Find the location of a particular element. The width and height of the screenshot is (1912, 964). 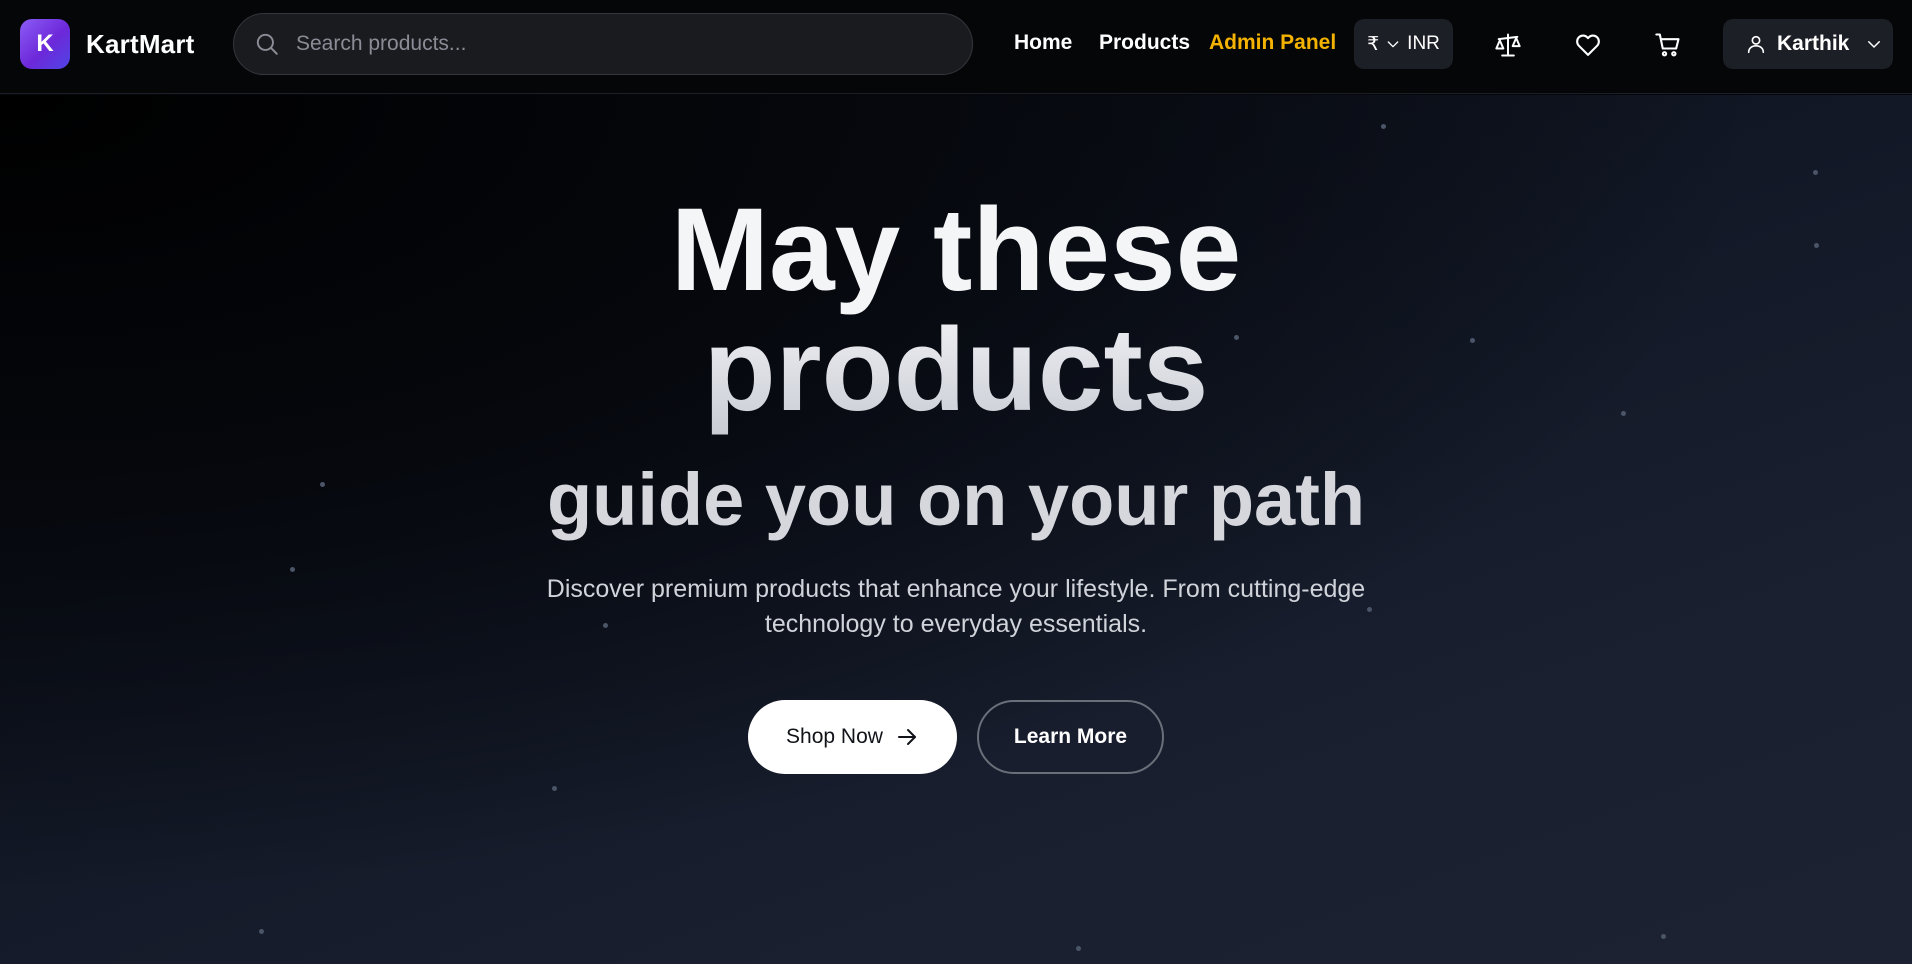

search-bar is located at coordinates (603, 44).